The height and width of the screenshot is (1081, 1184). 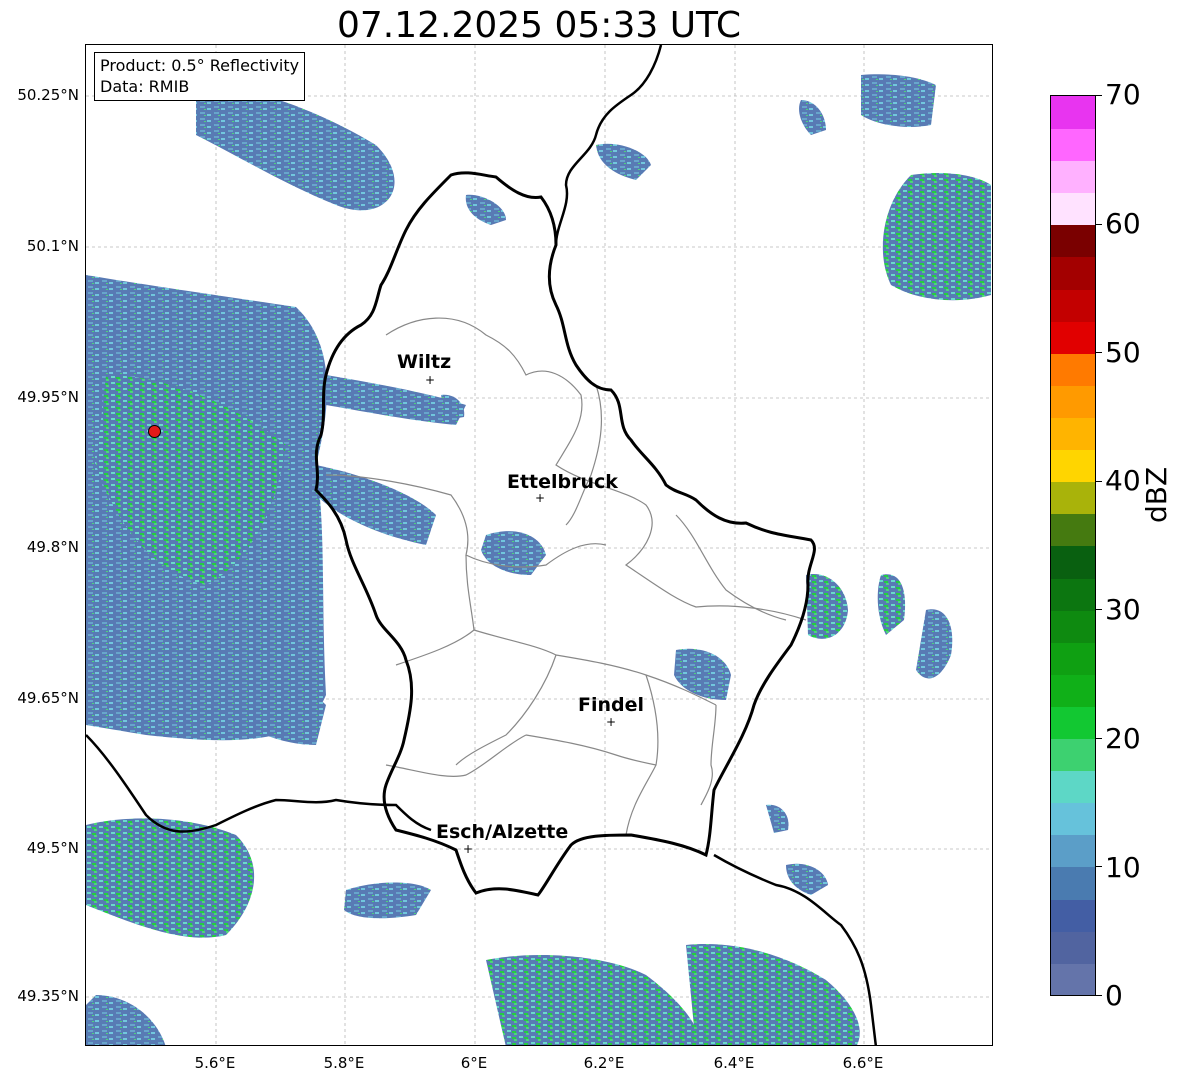 What do you see at coordinates (1123, 480) in the screenshot?
I see `colorbar-tick-label: 40` at bounding box center [1123, 480].